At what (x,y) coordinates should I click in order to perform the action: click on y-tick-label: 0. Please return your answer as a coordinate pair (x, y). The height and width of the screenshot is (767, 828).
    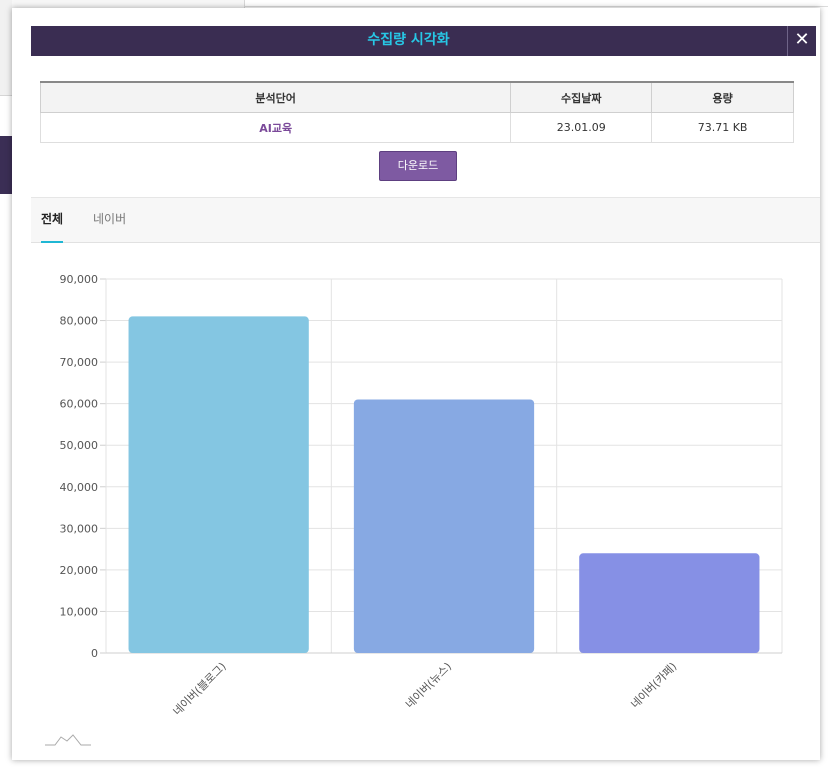
    Looking at the image, I should click on (94, 653).